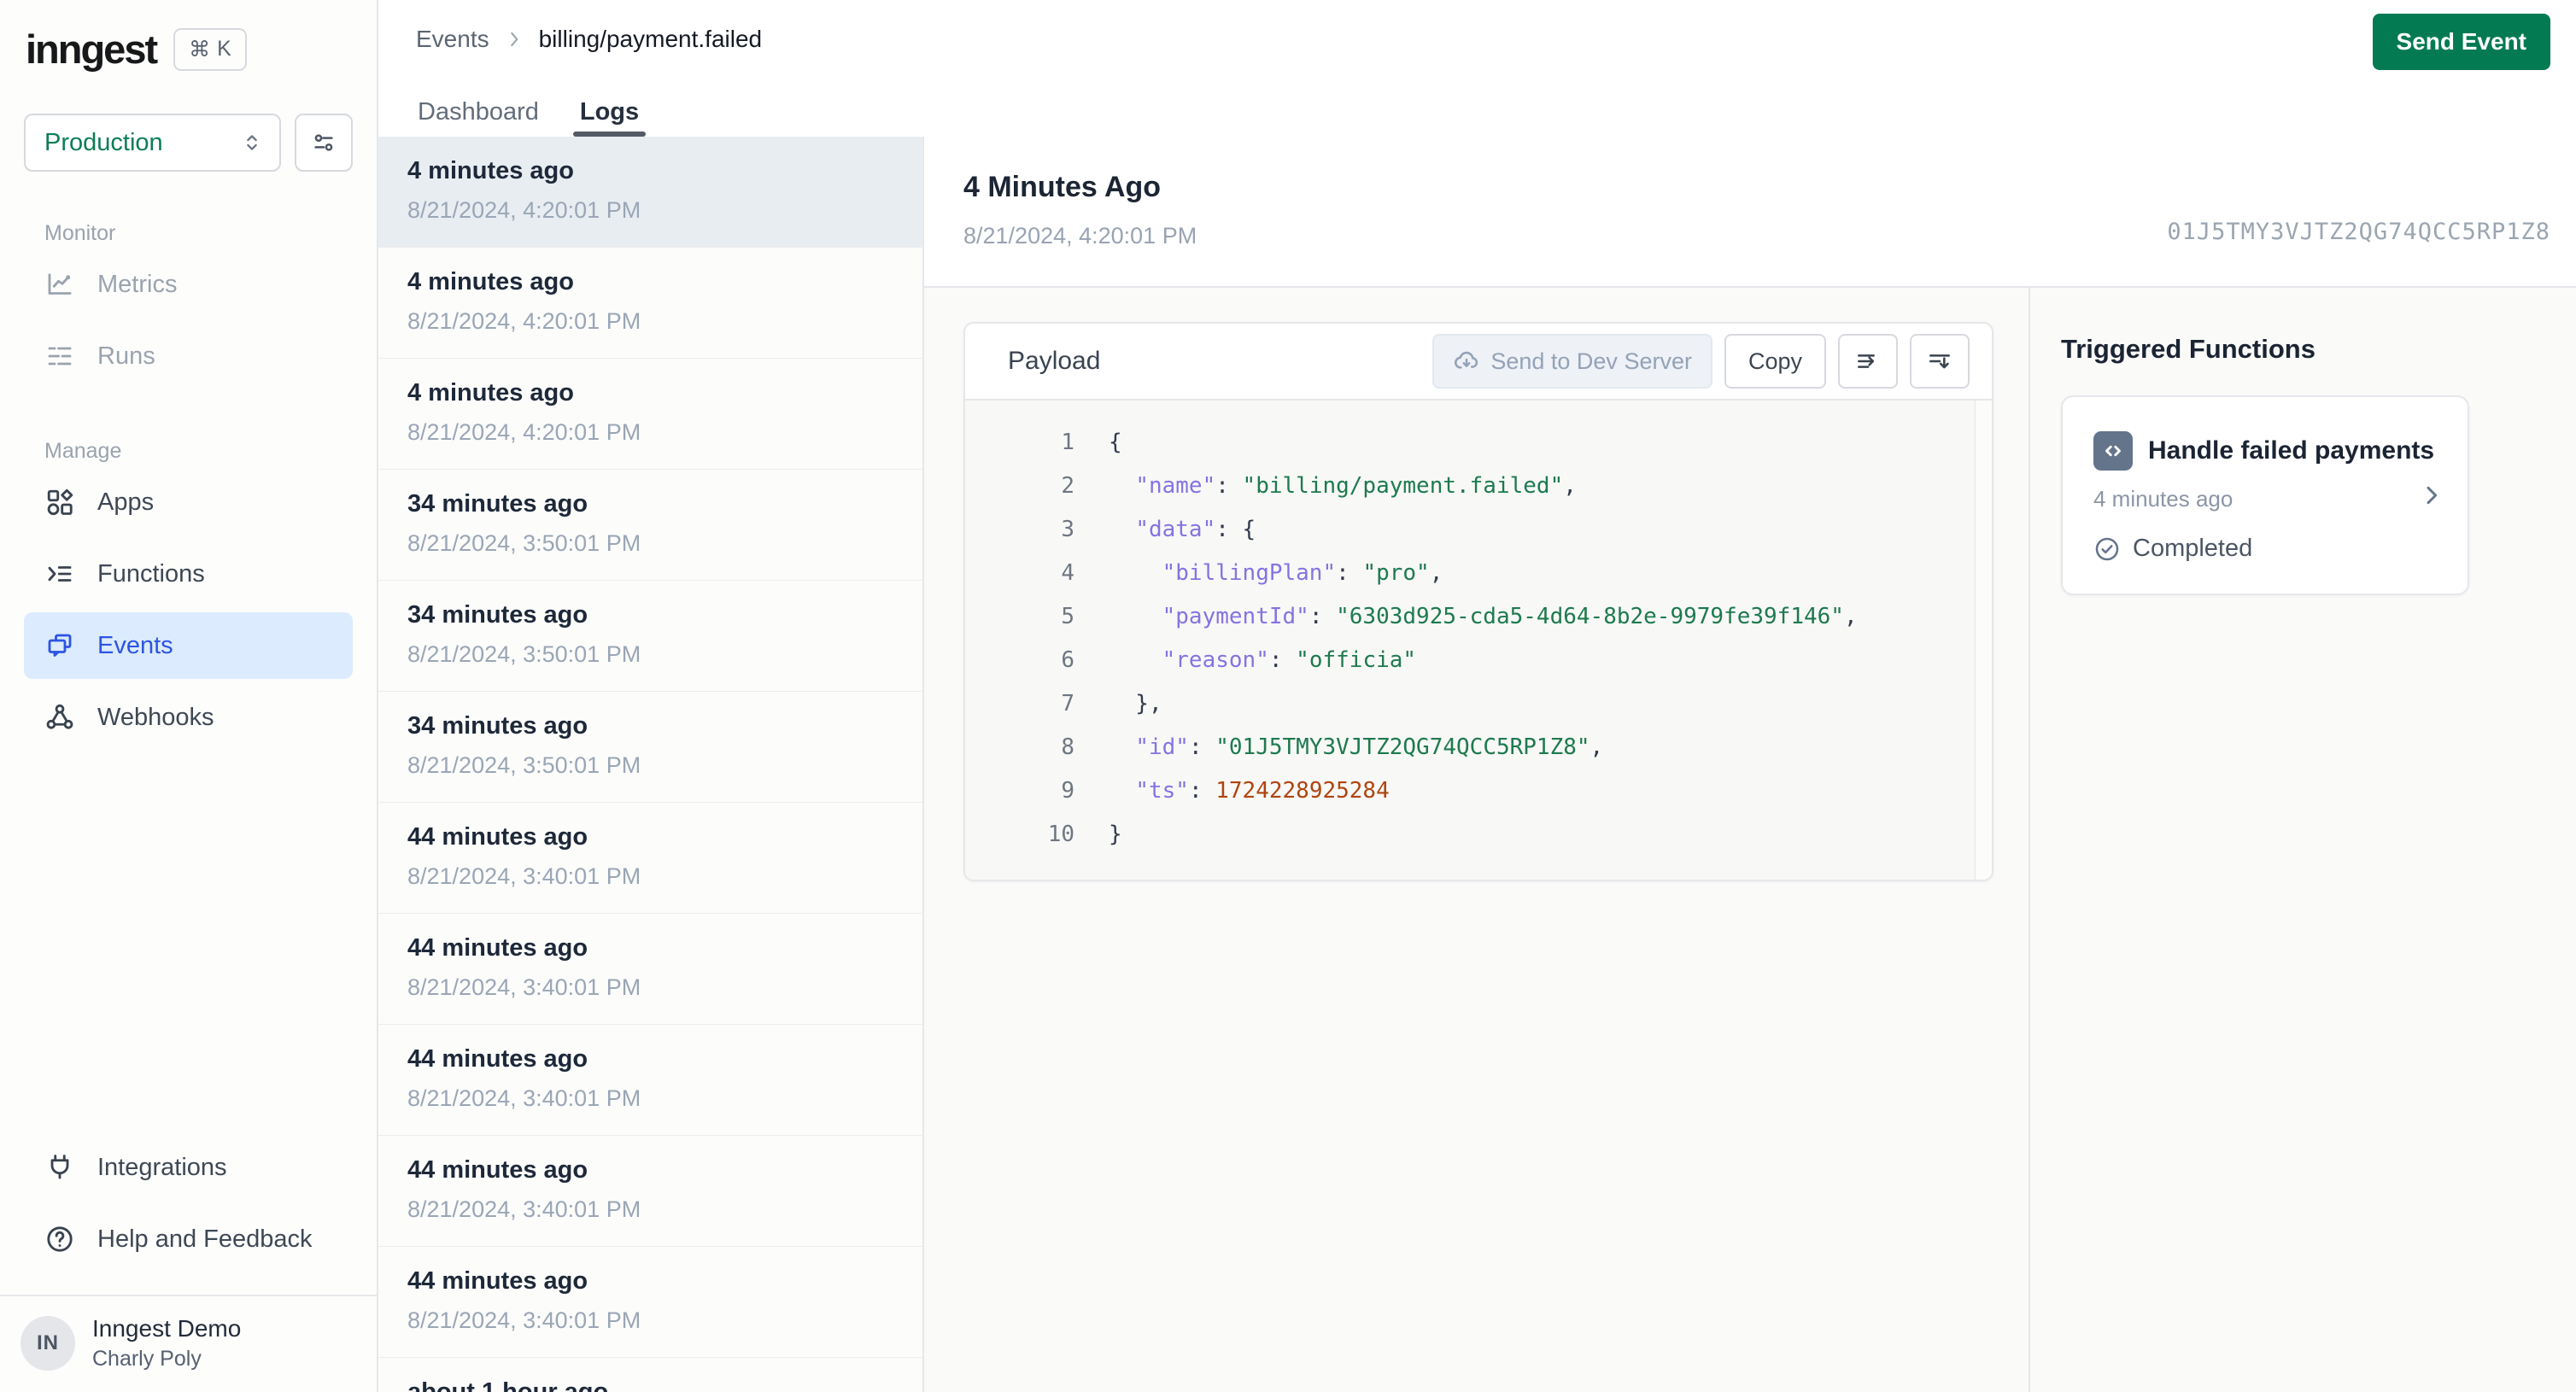 This screenshot has height=1392, width=2576. What do you see at coordinates (1067, 573) in the screenshot?
I see `line-number: 4` at bounding box center [1067, 573].